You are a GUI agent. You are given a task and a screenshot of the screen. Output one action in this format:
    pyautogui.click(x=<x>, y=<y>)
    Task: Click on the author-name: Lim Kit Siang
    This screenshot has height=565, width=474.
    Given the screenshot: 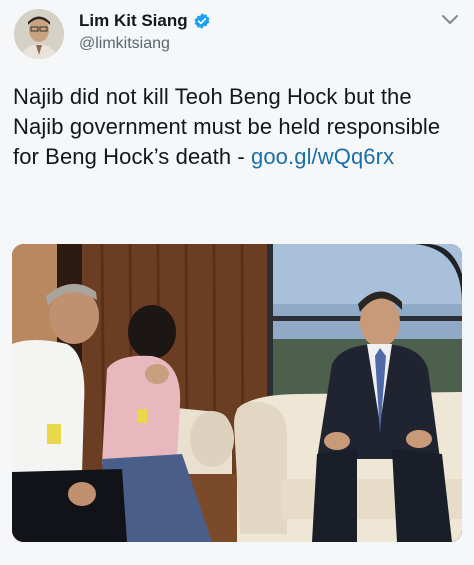 What is the action you would take?
    pyautogui.click(x=133, y=21)
    